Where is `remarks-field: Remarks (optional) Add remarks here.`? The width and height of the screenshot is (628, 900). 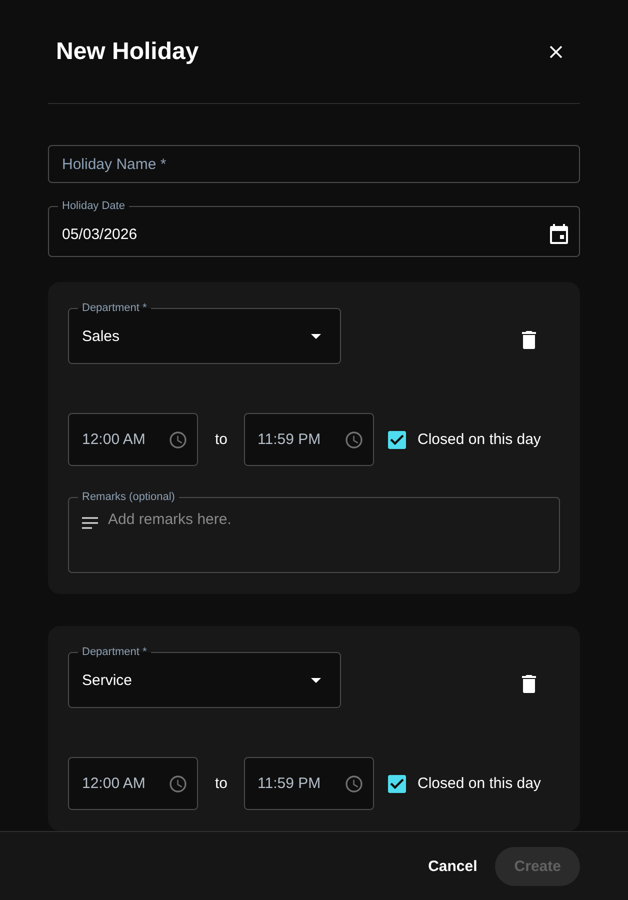
remarks-field: Remarks (optional) Add remarks here. is located at coordinates (314, 532).